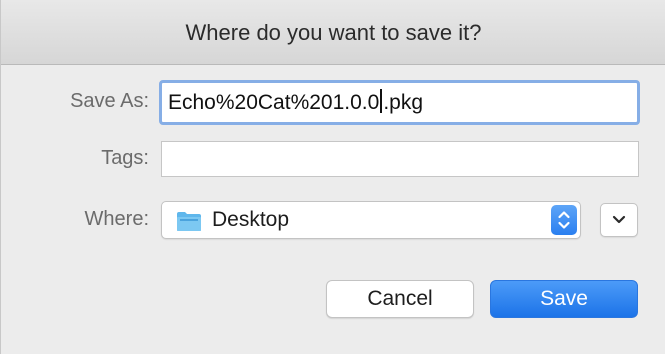 This screenshot has height=354, width=665. I want to click on where-location-value: Desktop, so click(251, 219).